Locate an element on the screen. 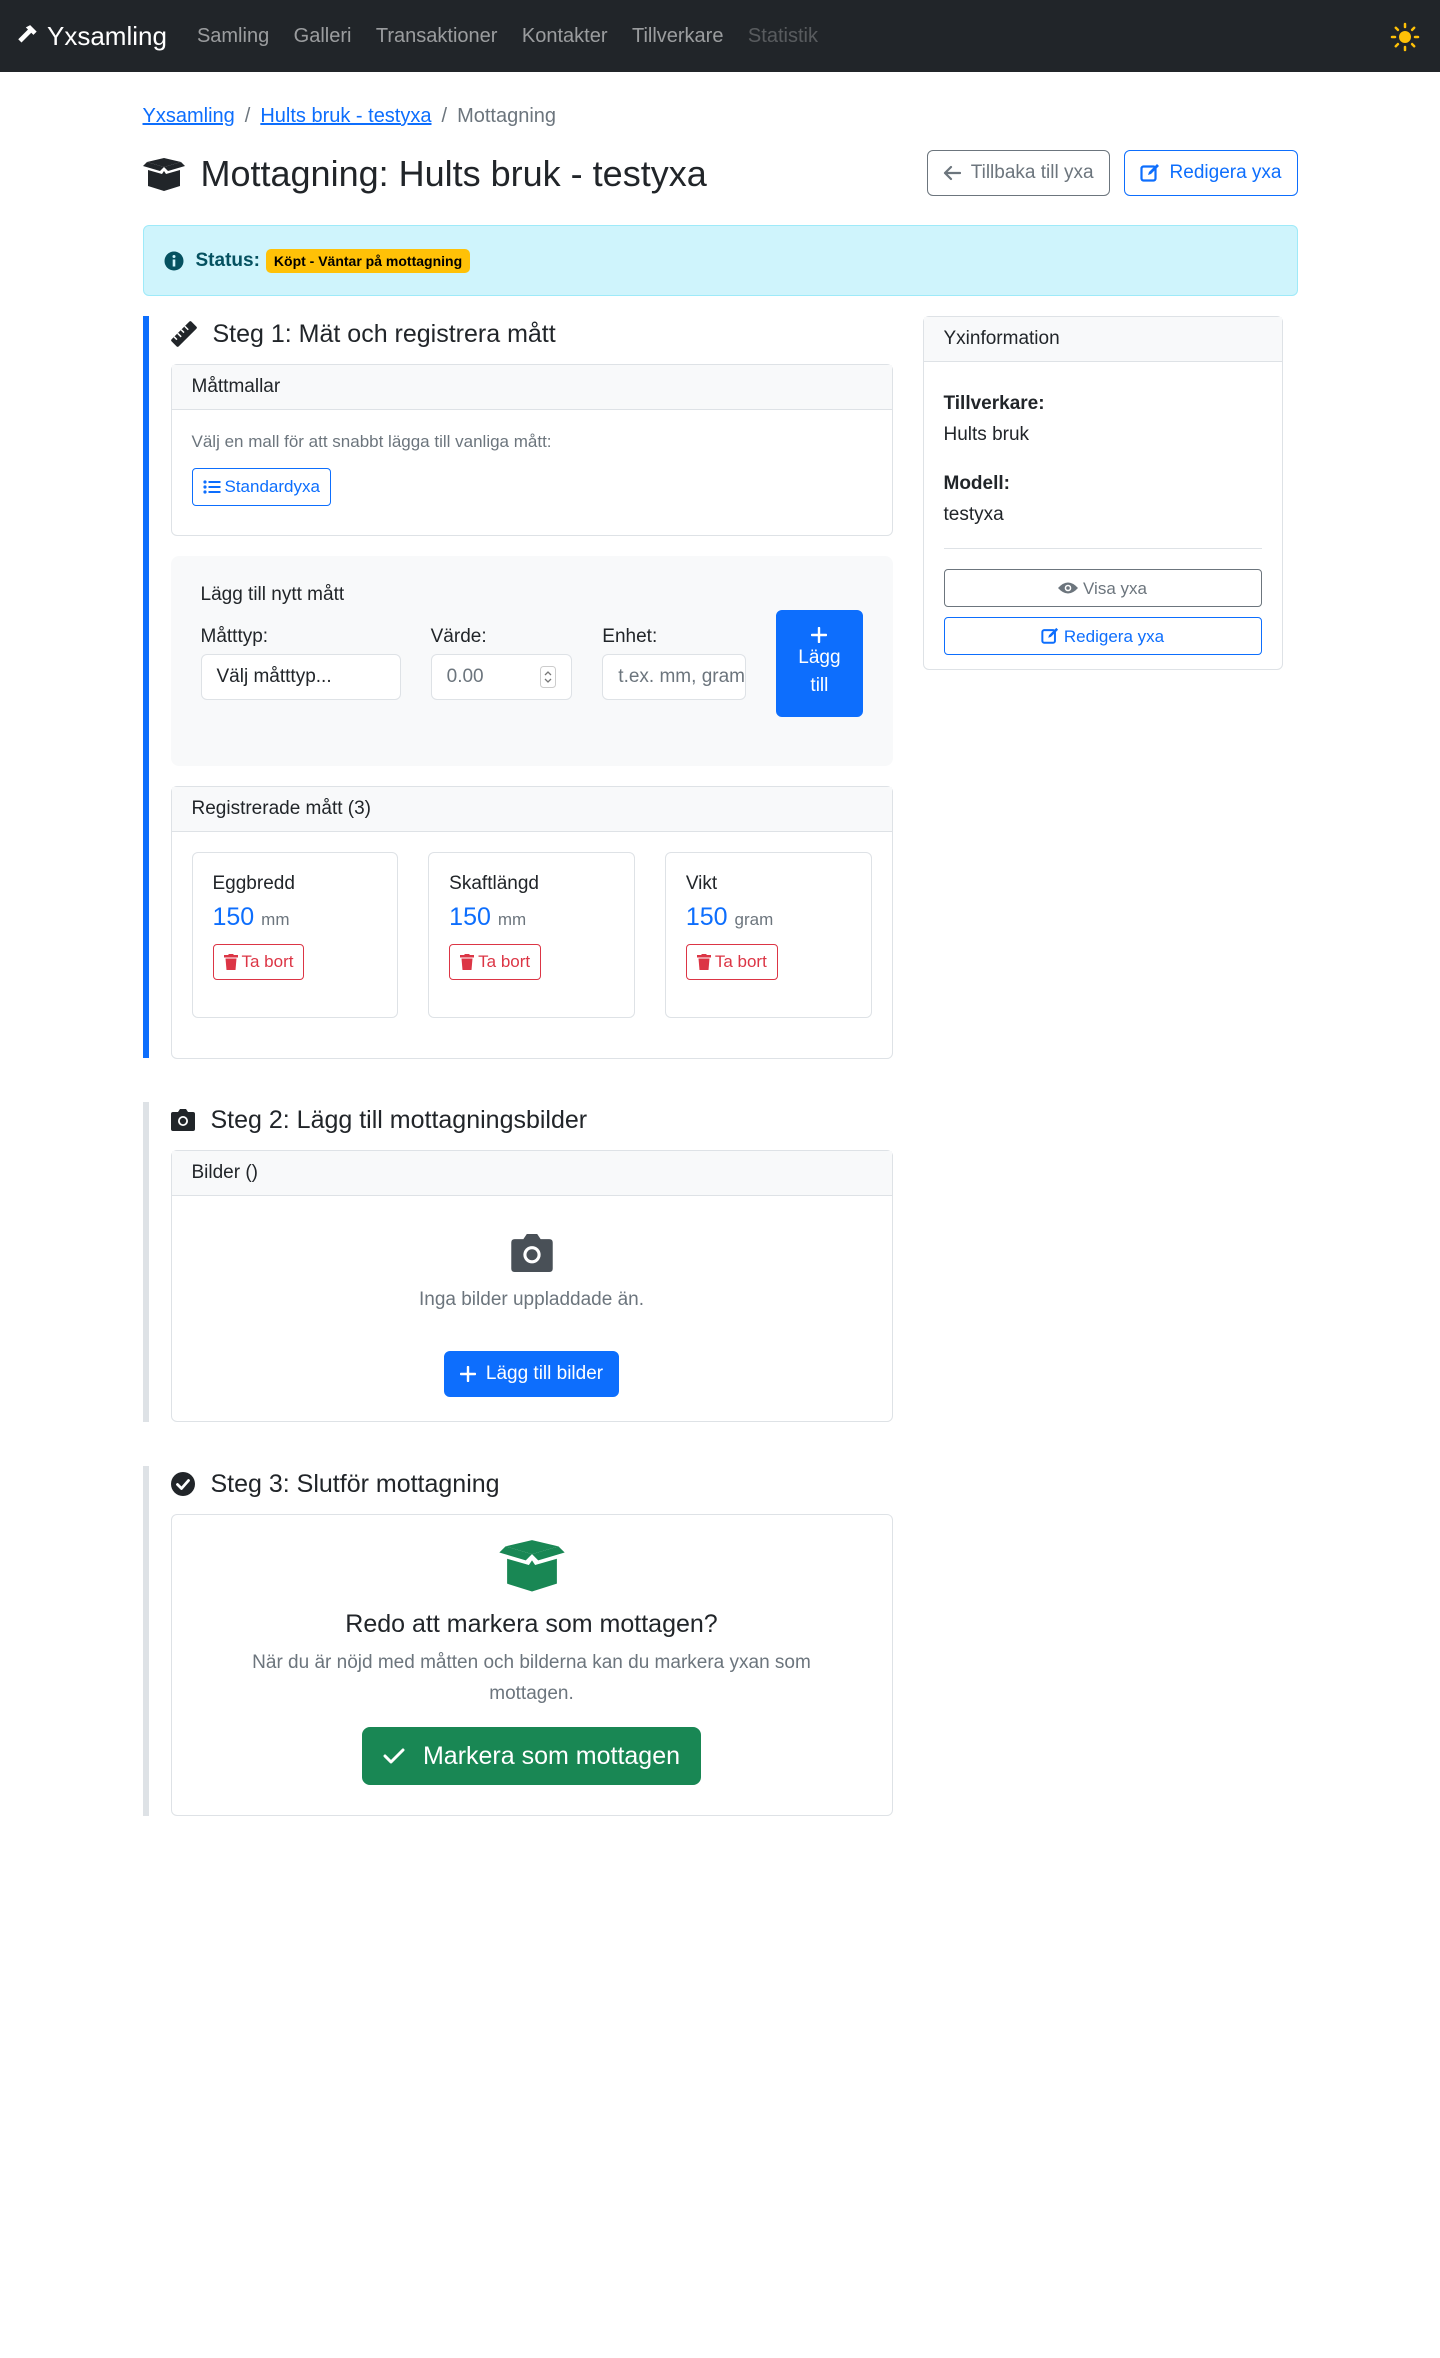  status-alert: Status: Köpt - Väntar på mottagning is located at coordinates (720, 260).